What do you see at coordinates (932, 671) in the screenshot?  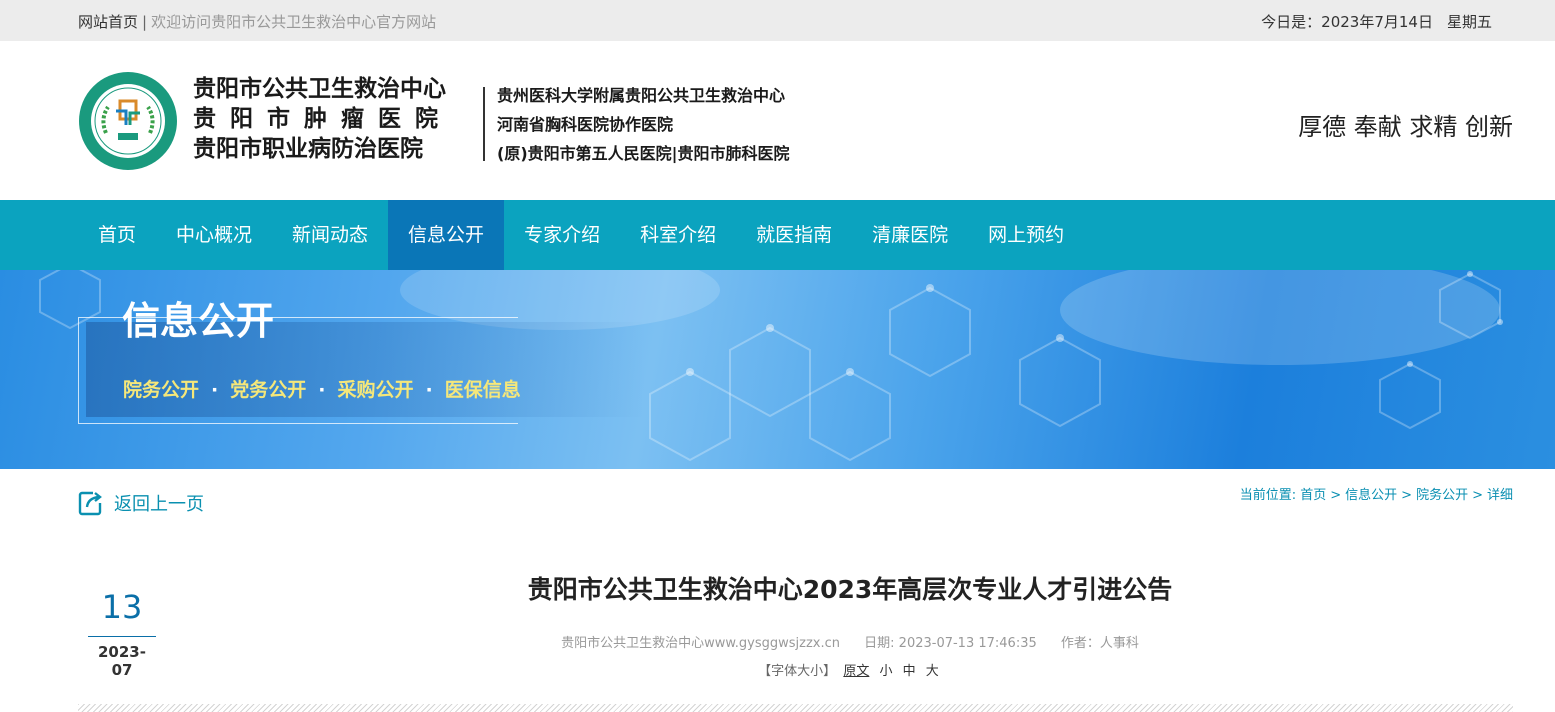 I see `font-size-large: 大` at bounding box center [932, 671].